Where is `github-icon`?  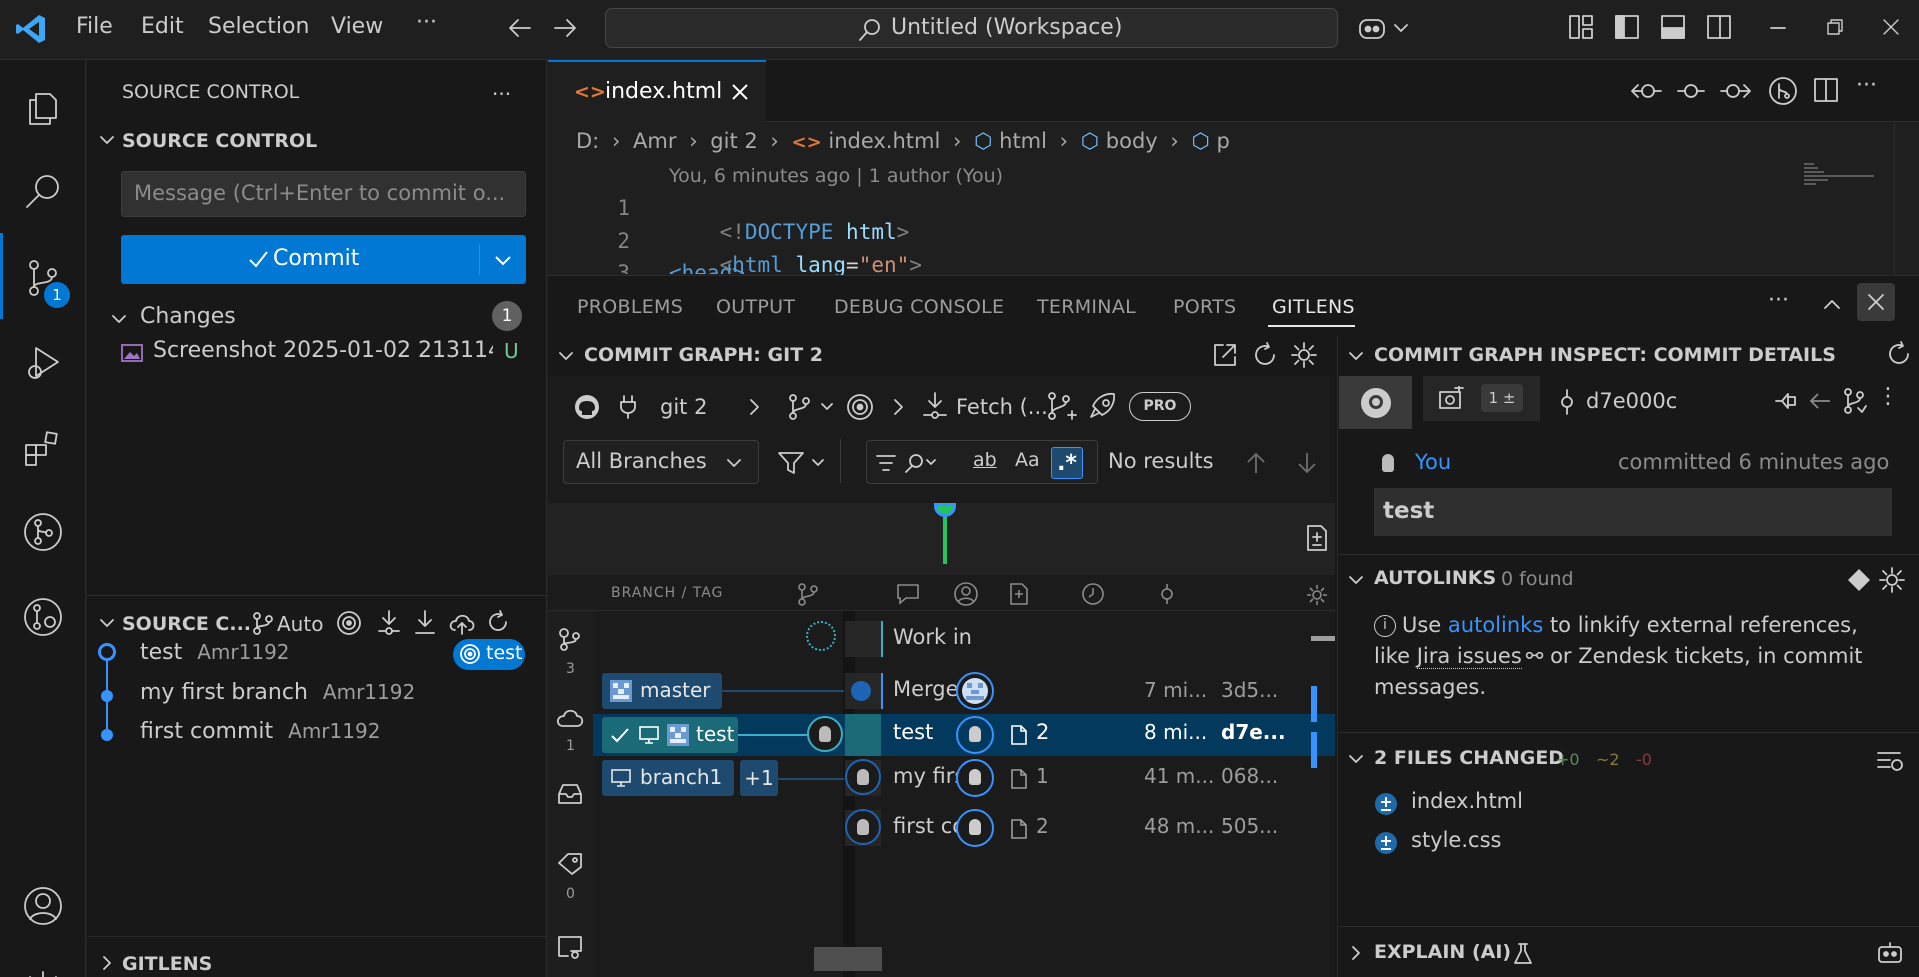
github-icon is located at coordinates (587, 407).